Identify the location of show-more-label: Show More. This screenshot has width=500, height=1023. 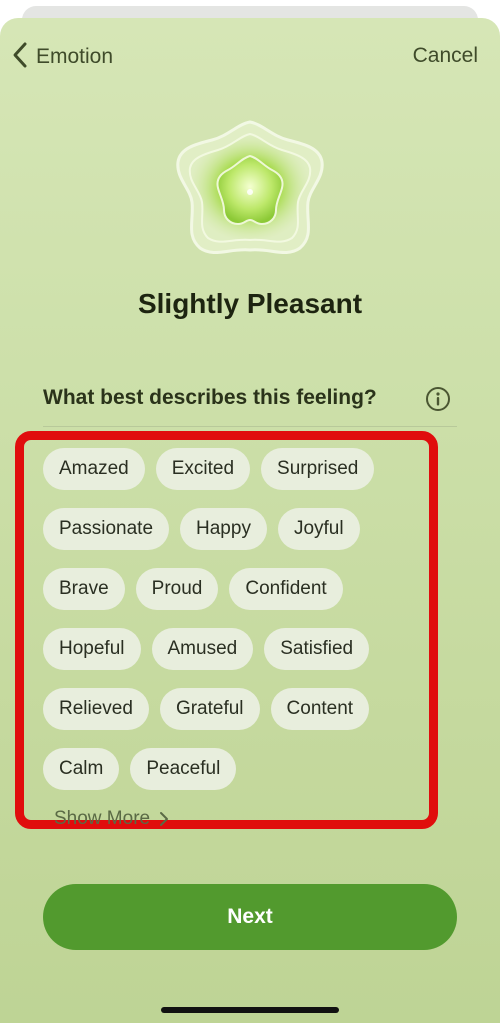
(102, 818).